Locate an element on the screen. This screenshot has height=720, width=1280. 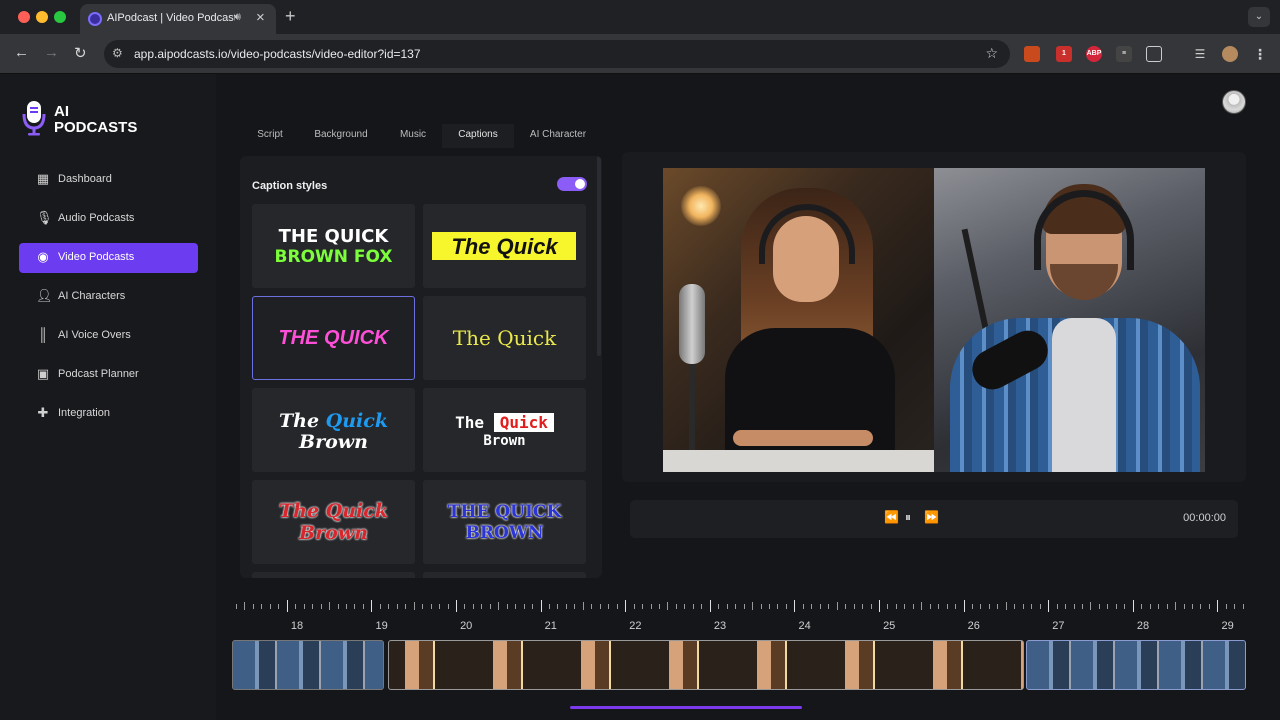
extension-badge-icon: 1 is located at coordinates (1064, 54).